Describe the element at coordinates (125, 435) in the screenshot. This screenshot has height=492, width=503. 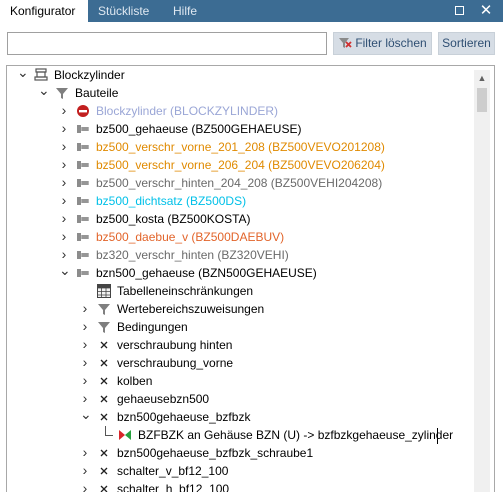
I see `bowtie-icon` at that location.